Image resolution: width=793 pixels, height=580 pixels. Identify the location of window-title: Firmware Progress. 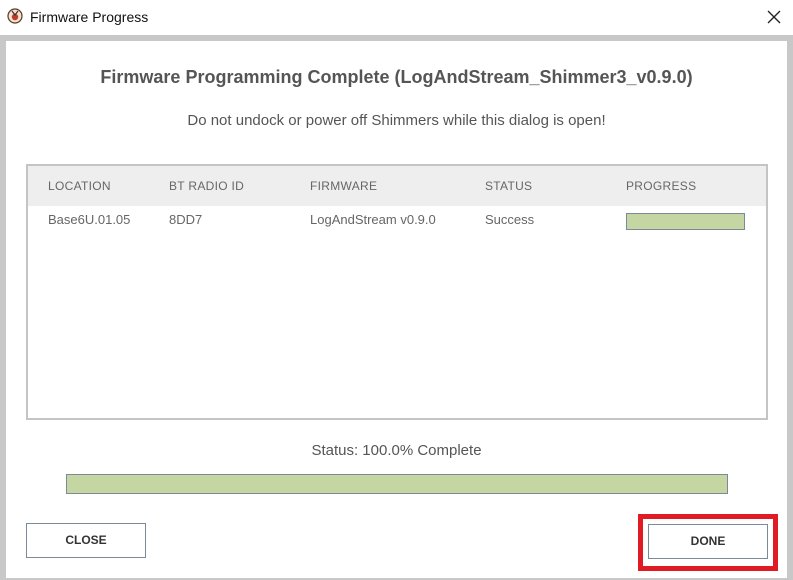
(89, 17).